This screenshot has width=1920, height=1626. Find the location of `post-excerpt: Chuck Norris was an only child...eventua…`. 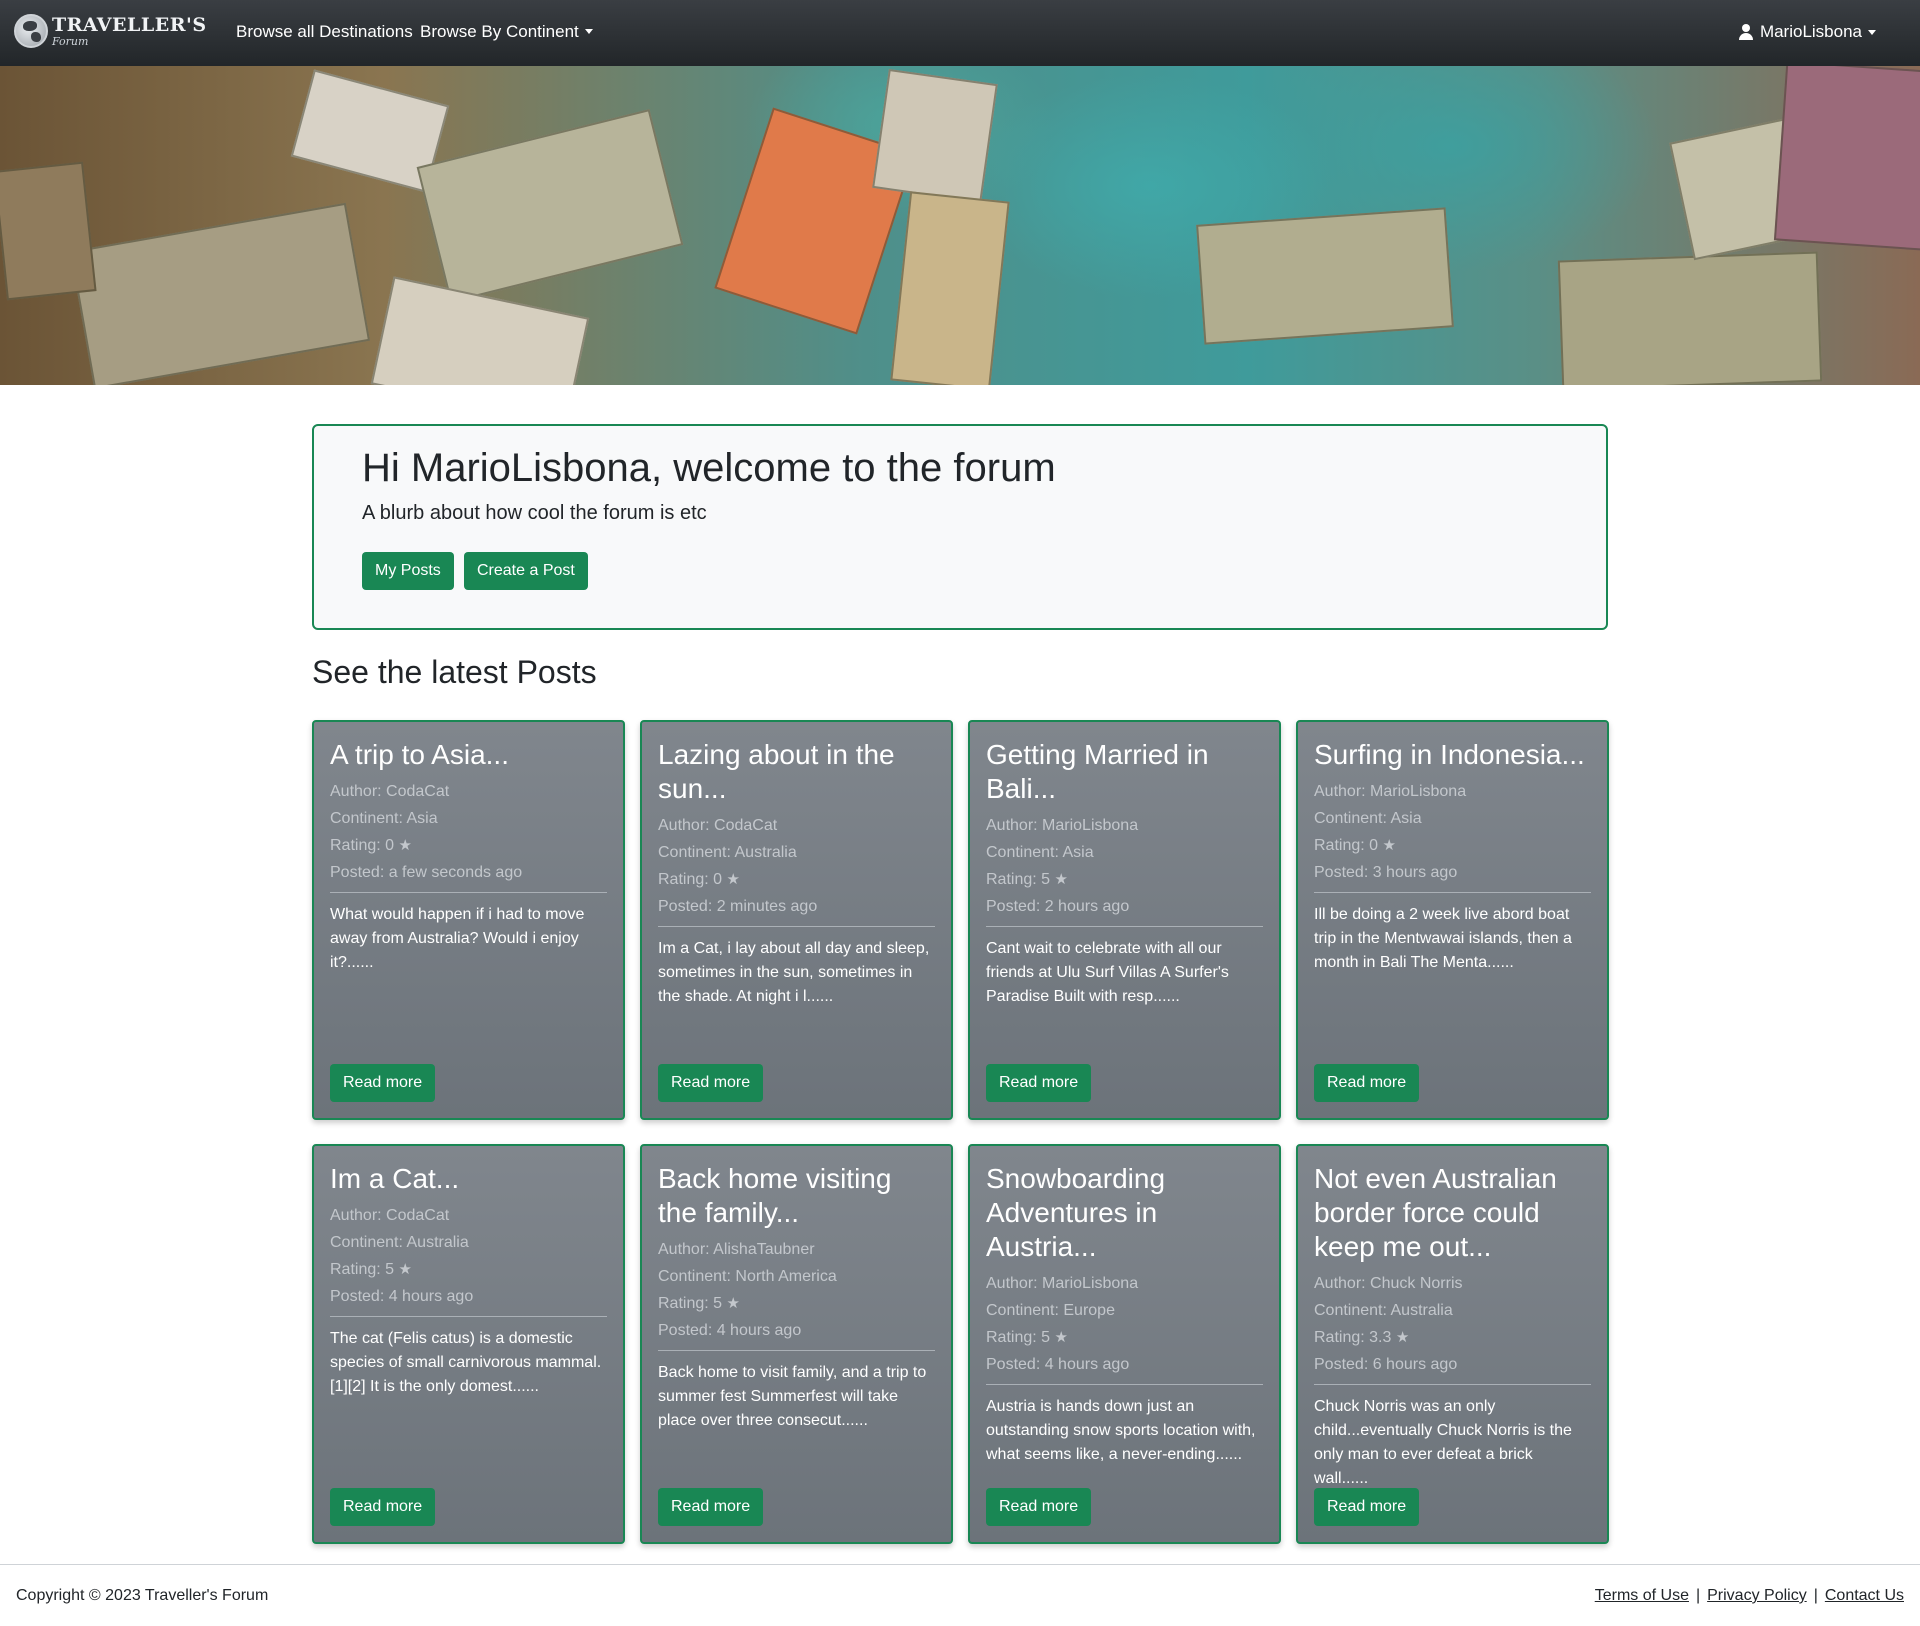

post-excerpt: Chuck Norris was an only child...eventua… is located at coordinates (1443, 1442).